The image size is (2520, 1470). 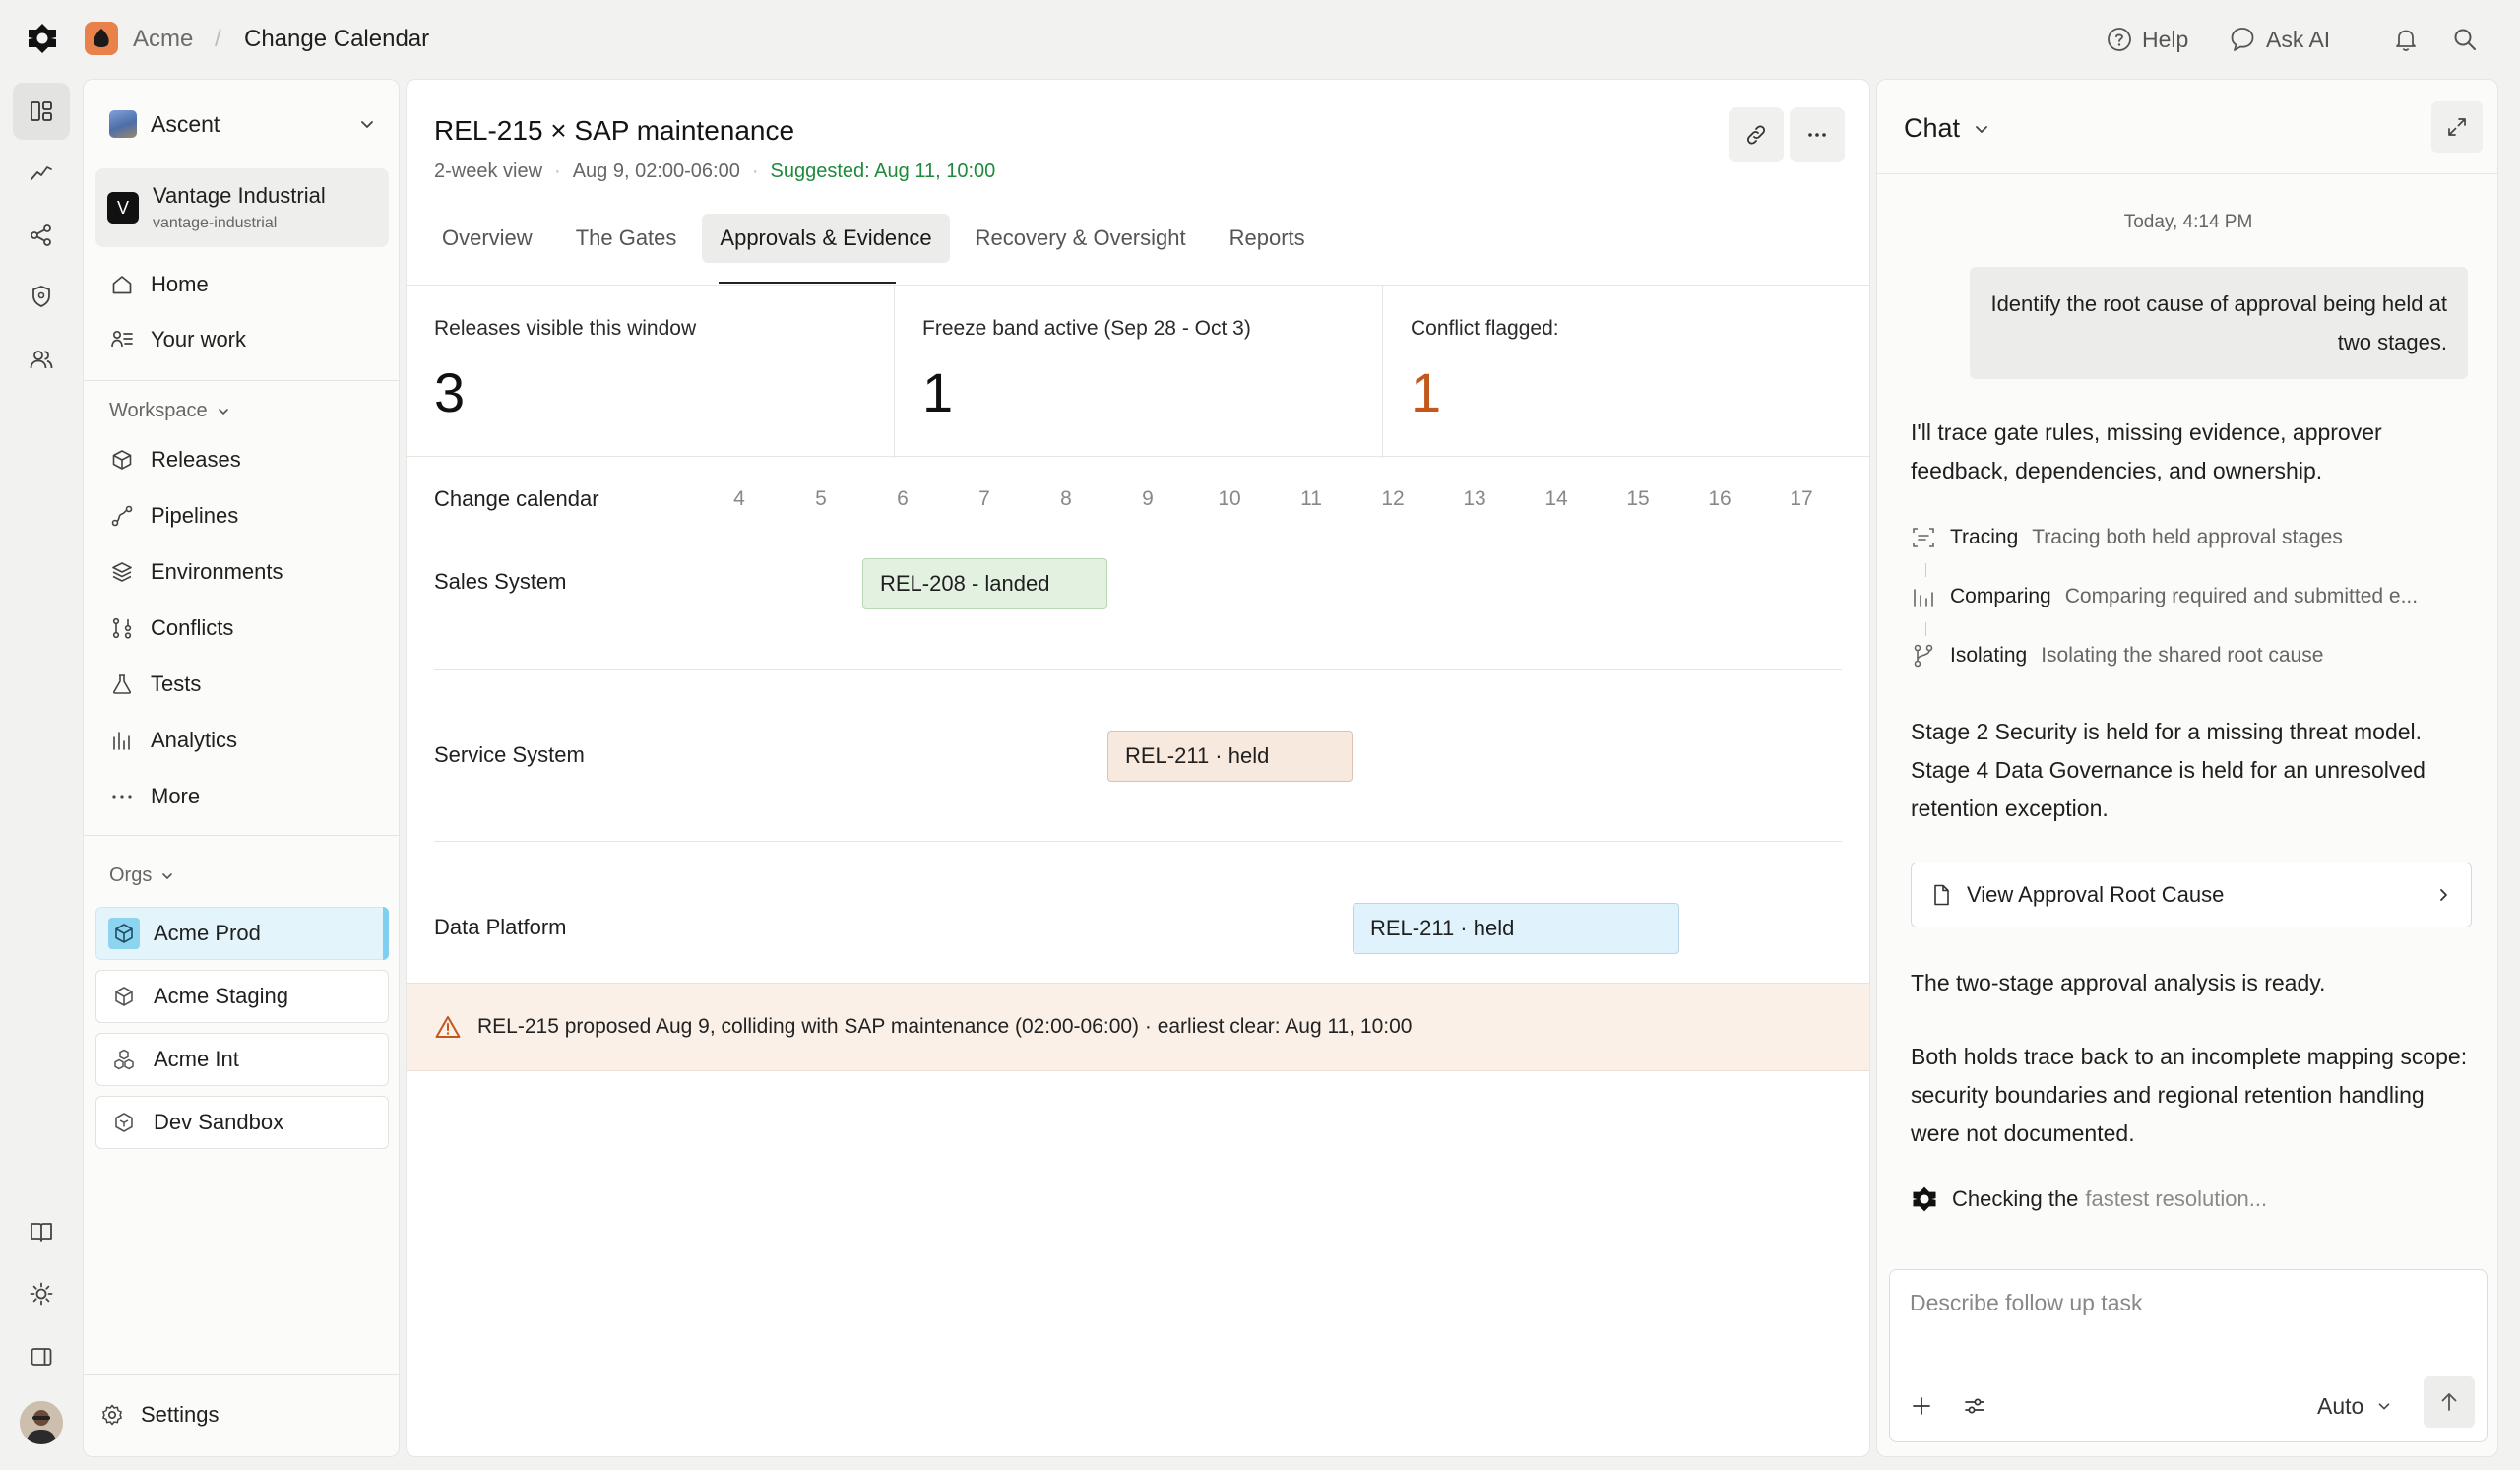 I want to click on rail-theme-button, so click(x=41, y=1293).